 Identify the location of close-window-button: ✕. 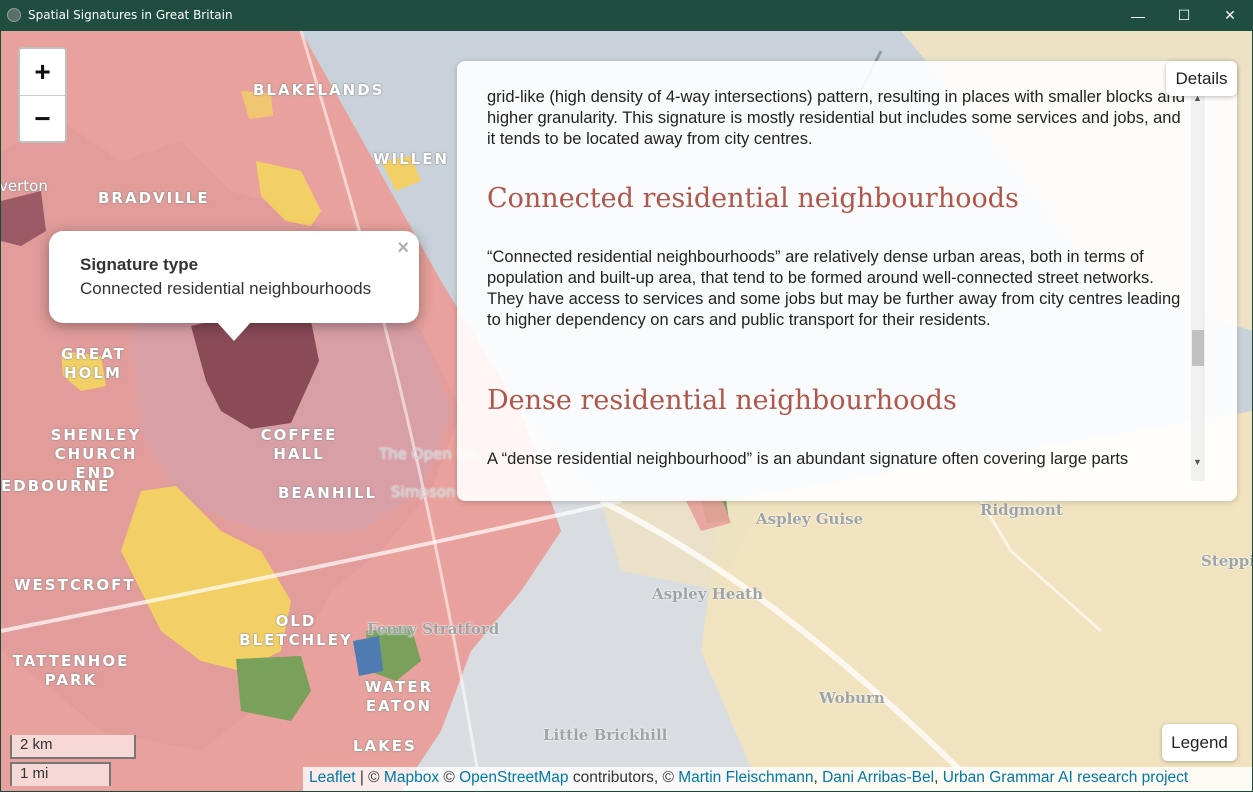
(1230, 15).